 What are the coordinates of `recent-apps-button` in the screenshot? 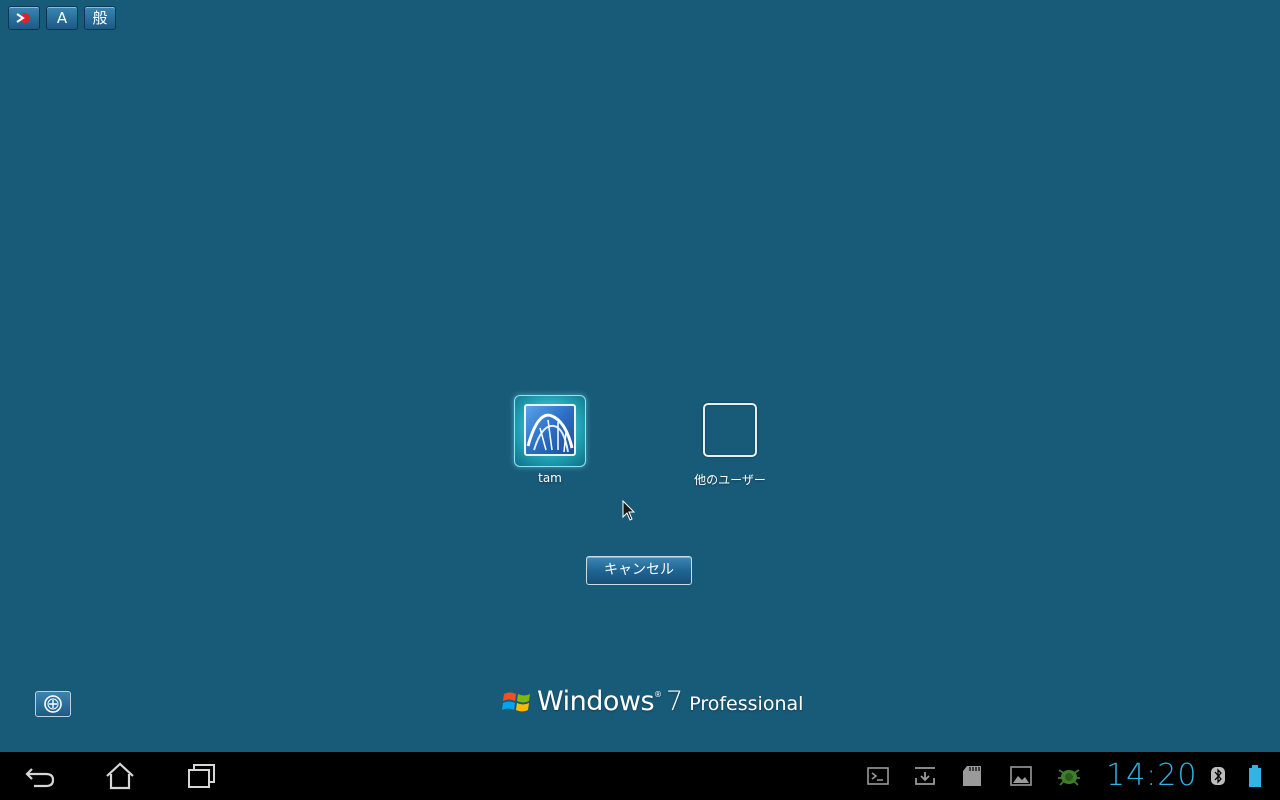 It's located at (201, 776).